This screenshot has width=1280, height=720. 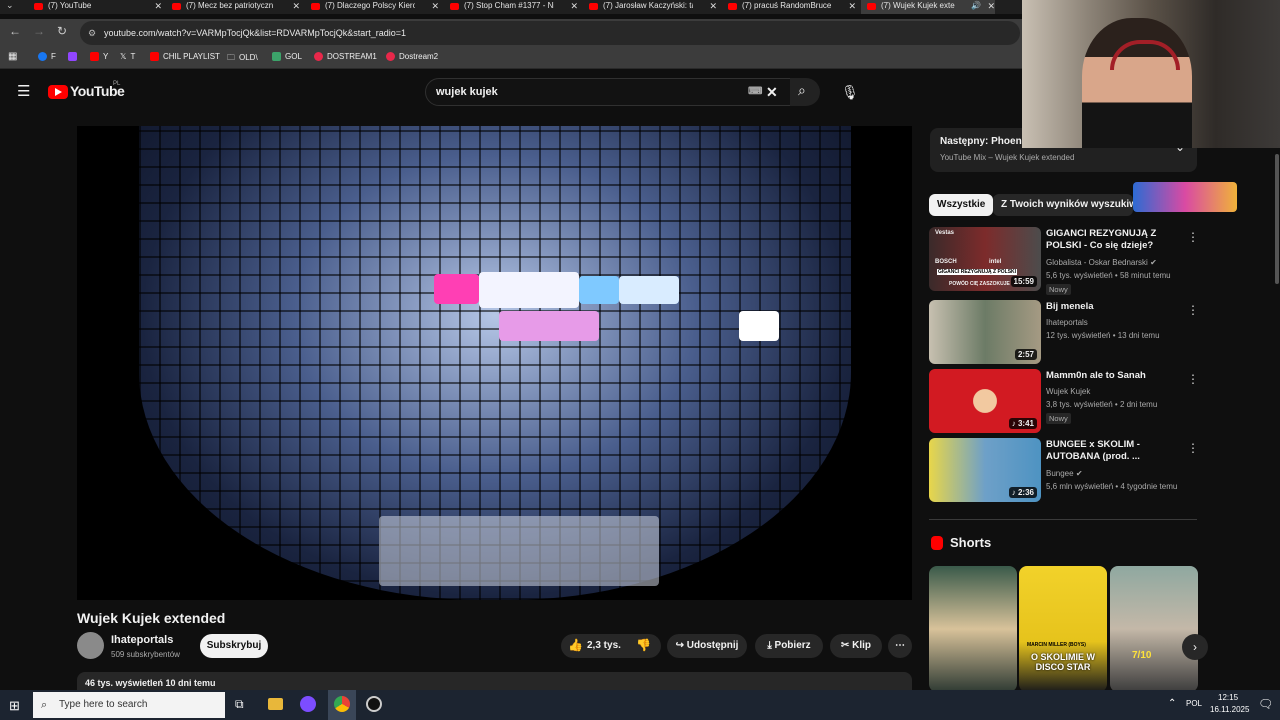 What do you see at coordinates (275, 704) in the screenshot?
I see `file-explorer-icon` at bounding box center [275, 704].